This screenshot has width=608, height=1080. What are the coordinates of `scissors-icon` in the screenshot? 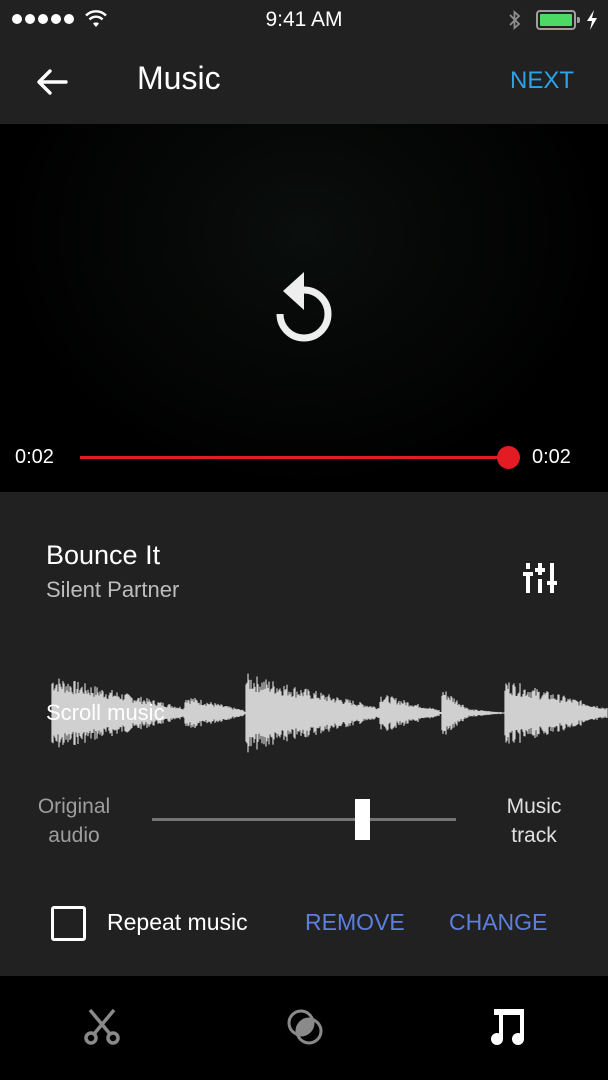 It's located at (102, 1026).